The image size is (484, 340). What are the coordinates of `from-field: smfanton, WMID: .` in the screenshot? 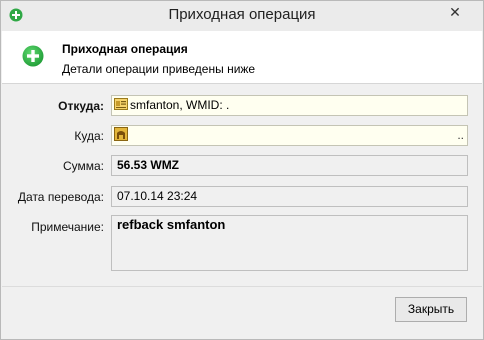 It's located at (289, 105).